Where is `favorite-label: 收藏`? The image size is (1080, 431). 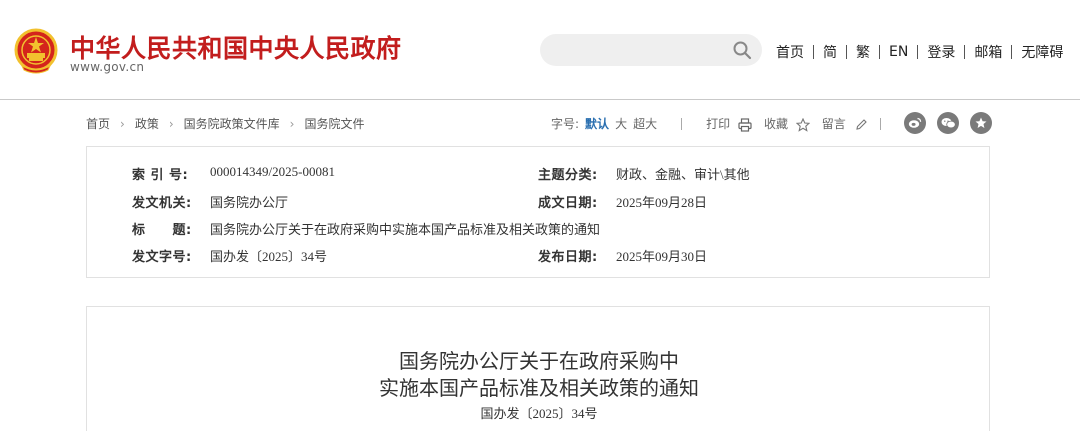
favorite-label: 收藏 is located at coordinates (775, 124).